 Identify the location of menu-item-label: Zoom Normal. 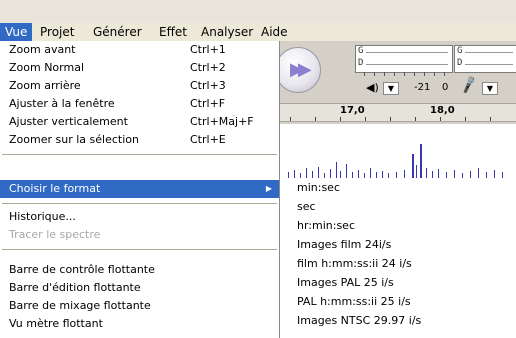
(47, 67).